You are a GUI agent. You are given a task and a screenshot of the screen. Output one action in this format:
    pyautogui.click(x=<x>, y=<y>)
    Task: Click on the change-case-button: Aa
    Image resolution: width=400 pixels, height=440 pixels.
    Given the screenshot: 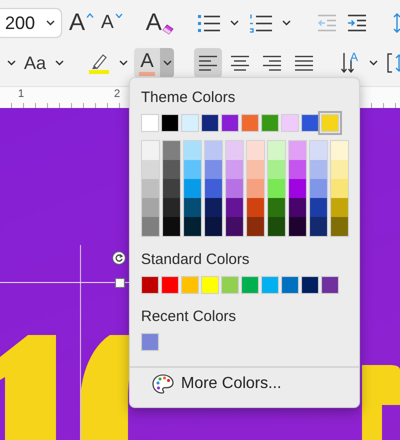 What is the action you would take?
    pyautogui.click(x=35, y=63)
    